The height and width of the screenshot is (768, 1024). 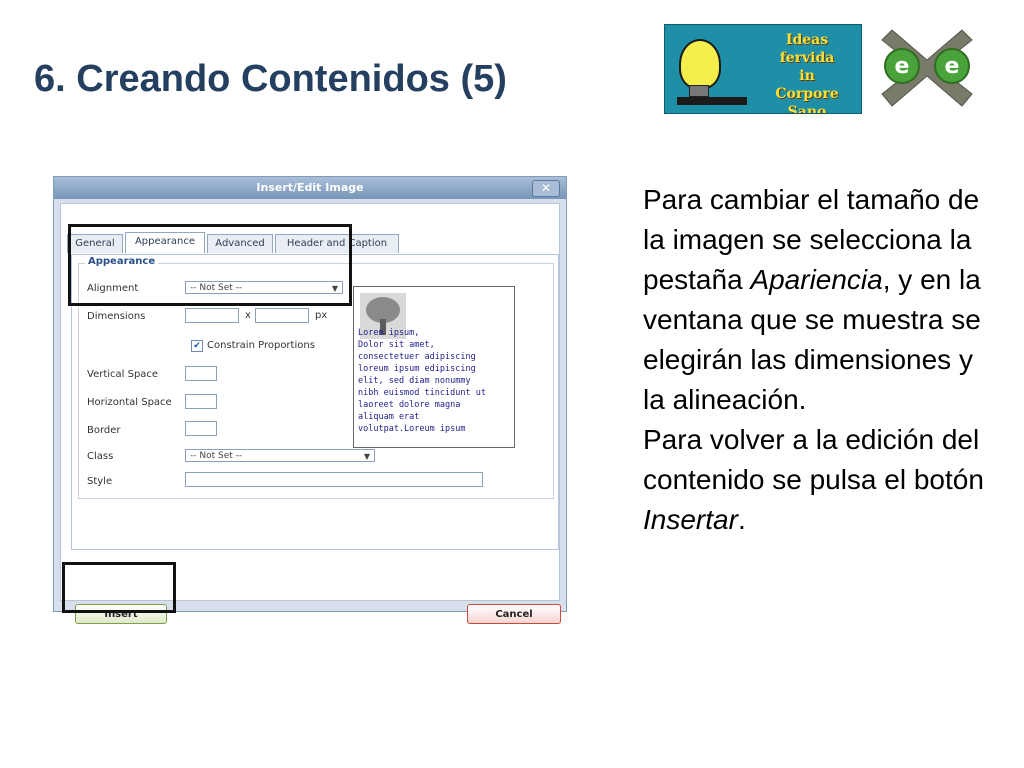 I want to click on ideas-logo-text: Ideas fervida in Corpore Sano, so click(x=807, y=72).